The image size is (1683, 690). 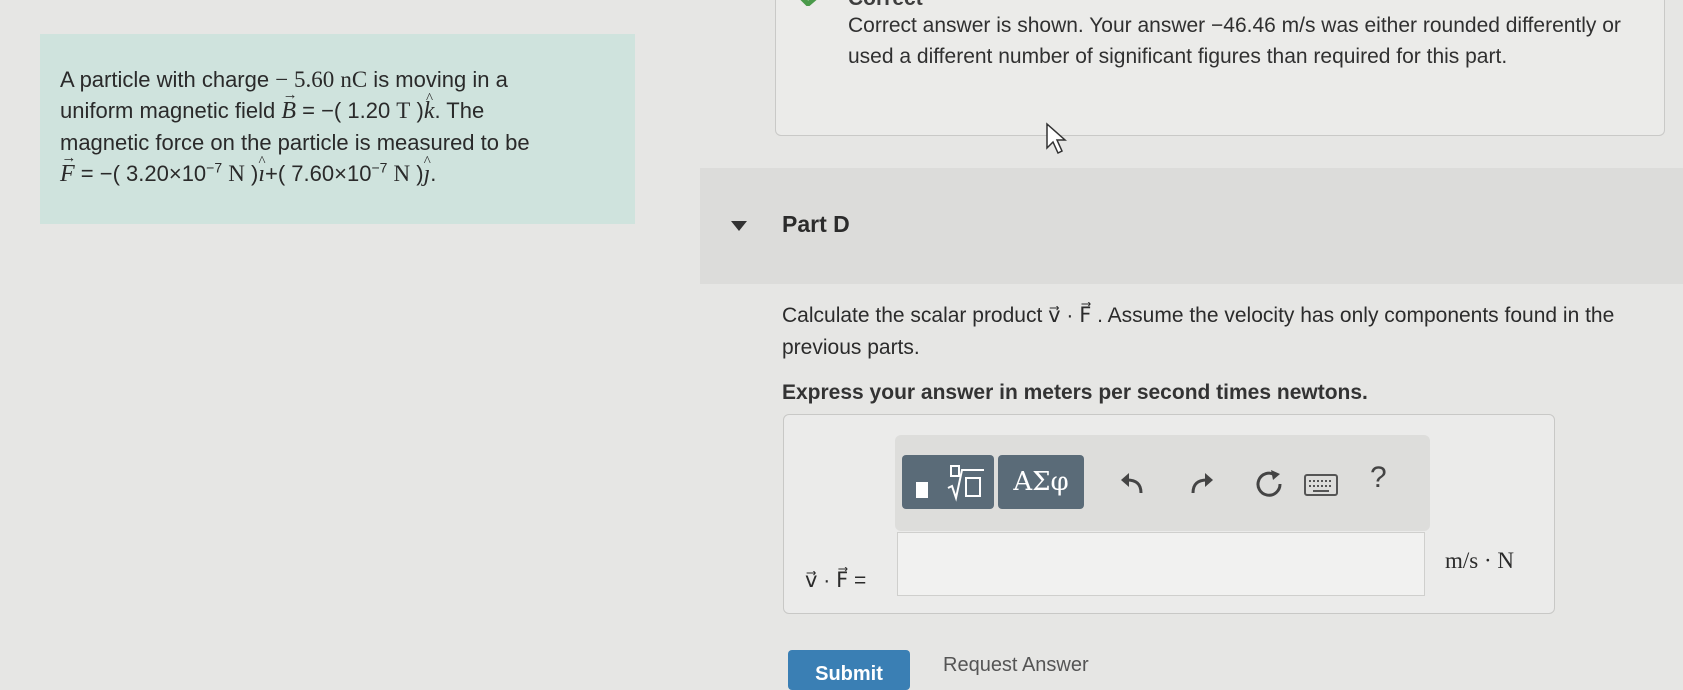 I want to click on answer-unit: m/s · N, so click(x=1479, y=560).